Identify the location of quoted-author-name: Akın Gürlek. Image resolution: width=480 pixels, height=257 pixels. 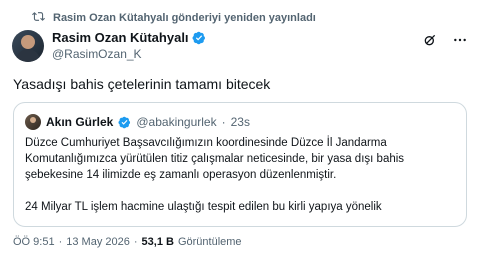
(80, 122).